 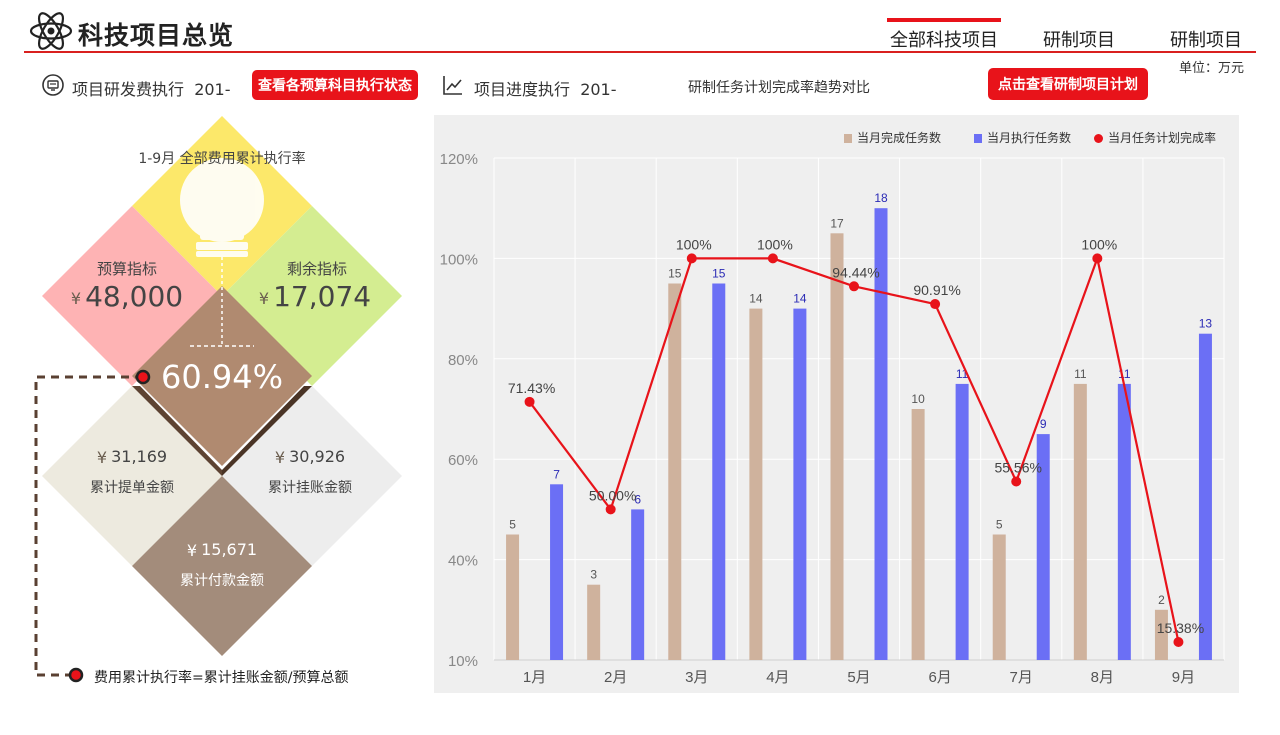 I want to click on tab-all-tech-projects: 全部科技项目, so click(x=944, y=35).